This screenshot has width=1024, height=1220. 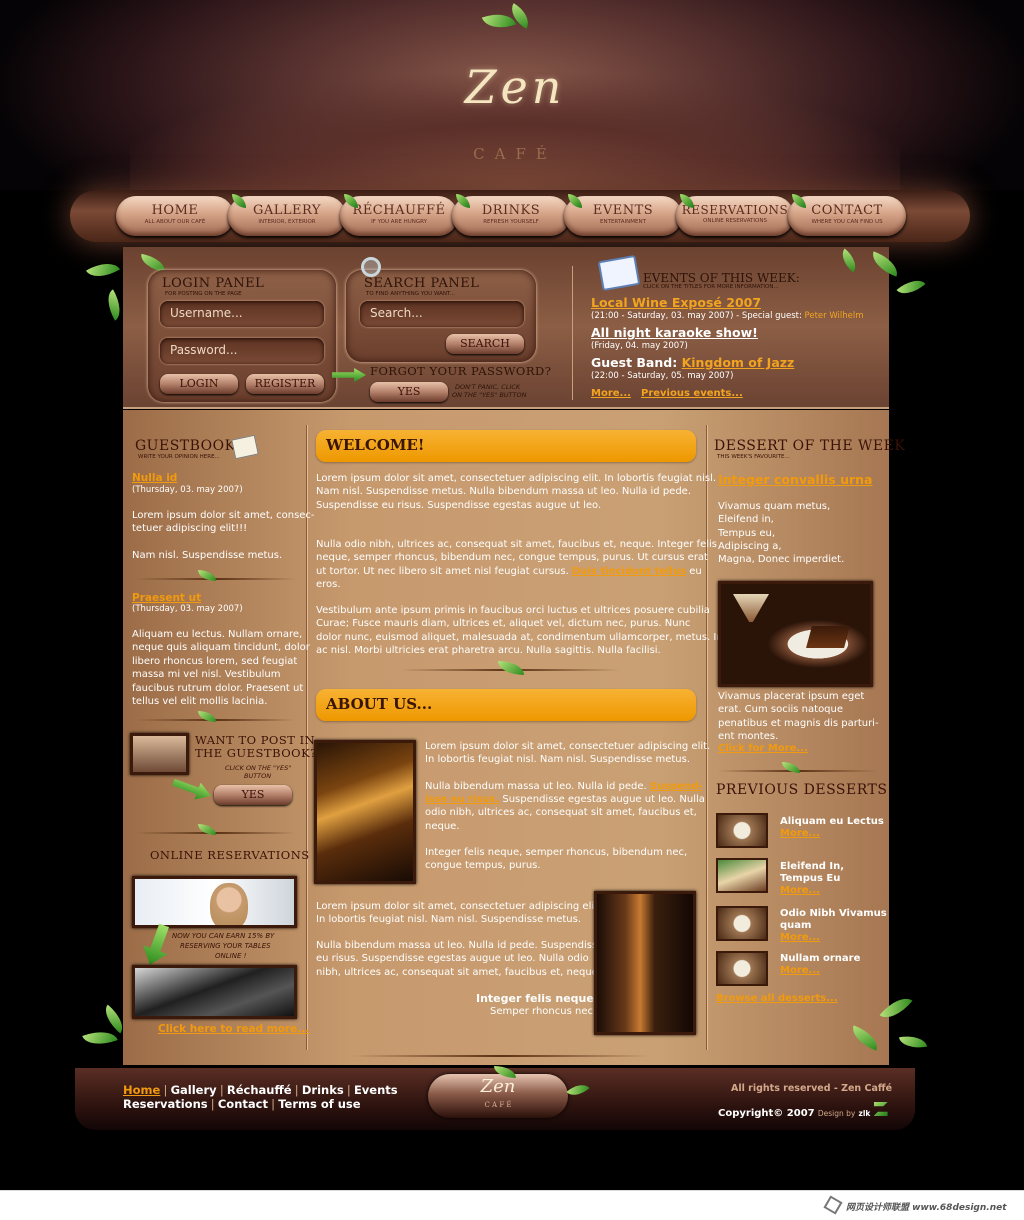 What do you see at coordinates (820, 958) in the screenshot?
I see `previous-dessert-title: Nullam ornare` at bounding box center [820, 958].